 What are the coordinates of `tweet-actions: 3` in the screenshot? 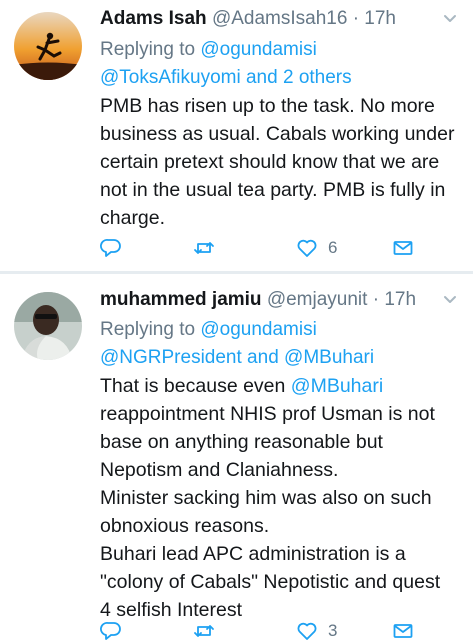 It's located at (265, 631).